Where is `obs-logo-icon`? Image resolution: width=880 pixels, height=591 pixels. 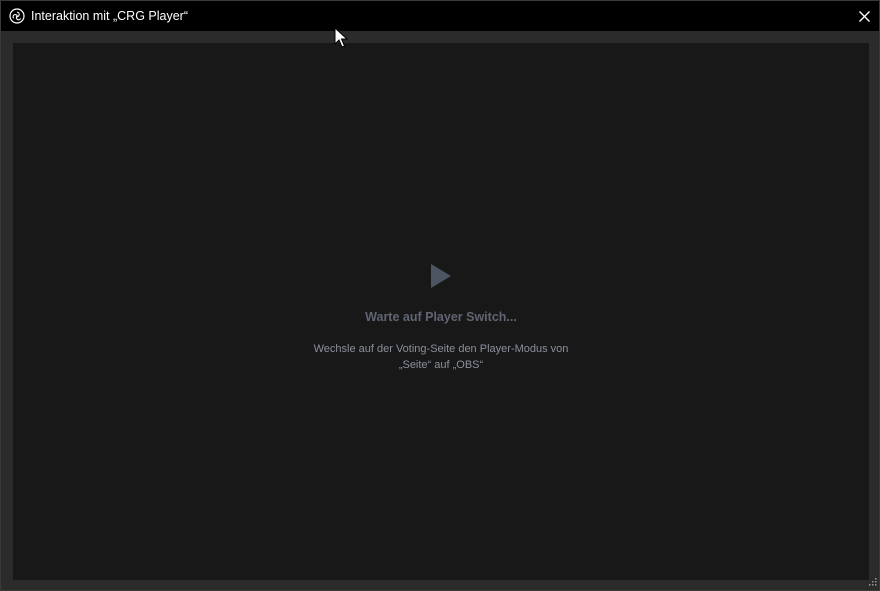
obs-logo-icon is located at coordinates (17, 16).